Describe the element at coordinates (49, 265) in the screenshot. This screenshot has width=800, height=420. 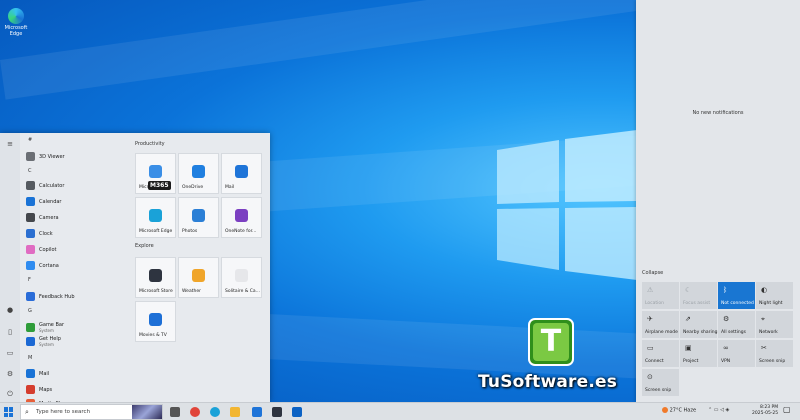
I see `app-label: Cortana` at that location.